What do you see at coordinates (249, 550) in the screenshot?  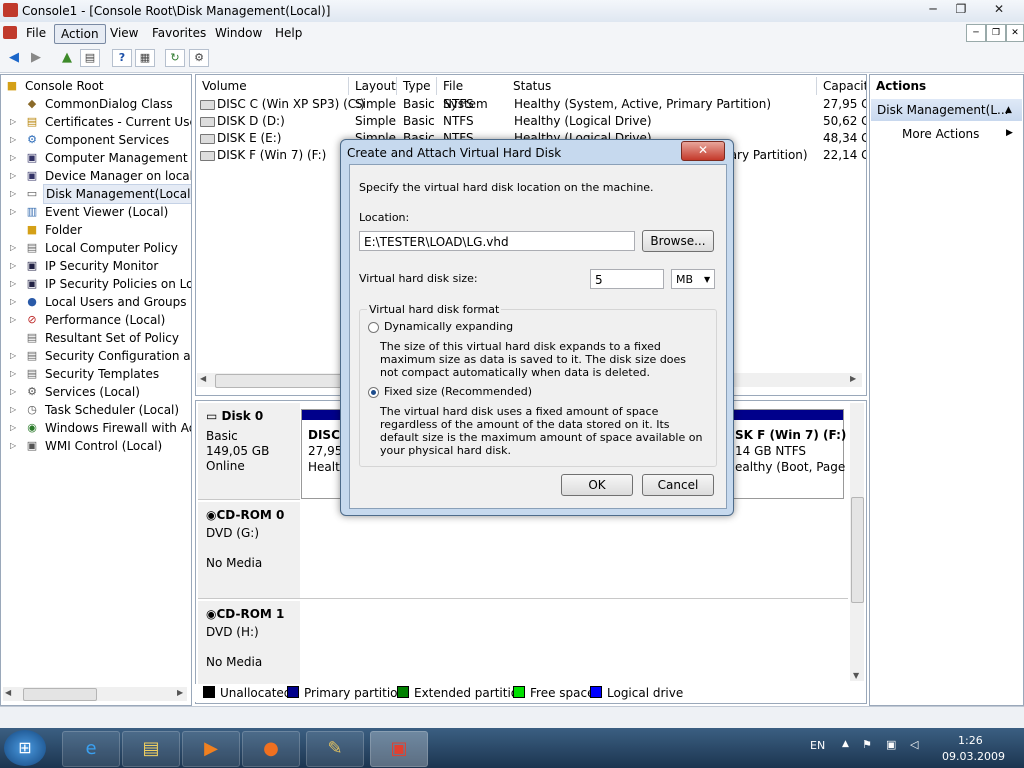 I see `cdrom0-label: ◉CD-ROM 0 DVD (G:) No Media` at bounding box center [249, 550].